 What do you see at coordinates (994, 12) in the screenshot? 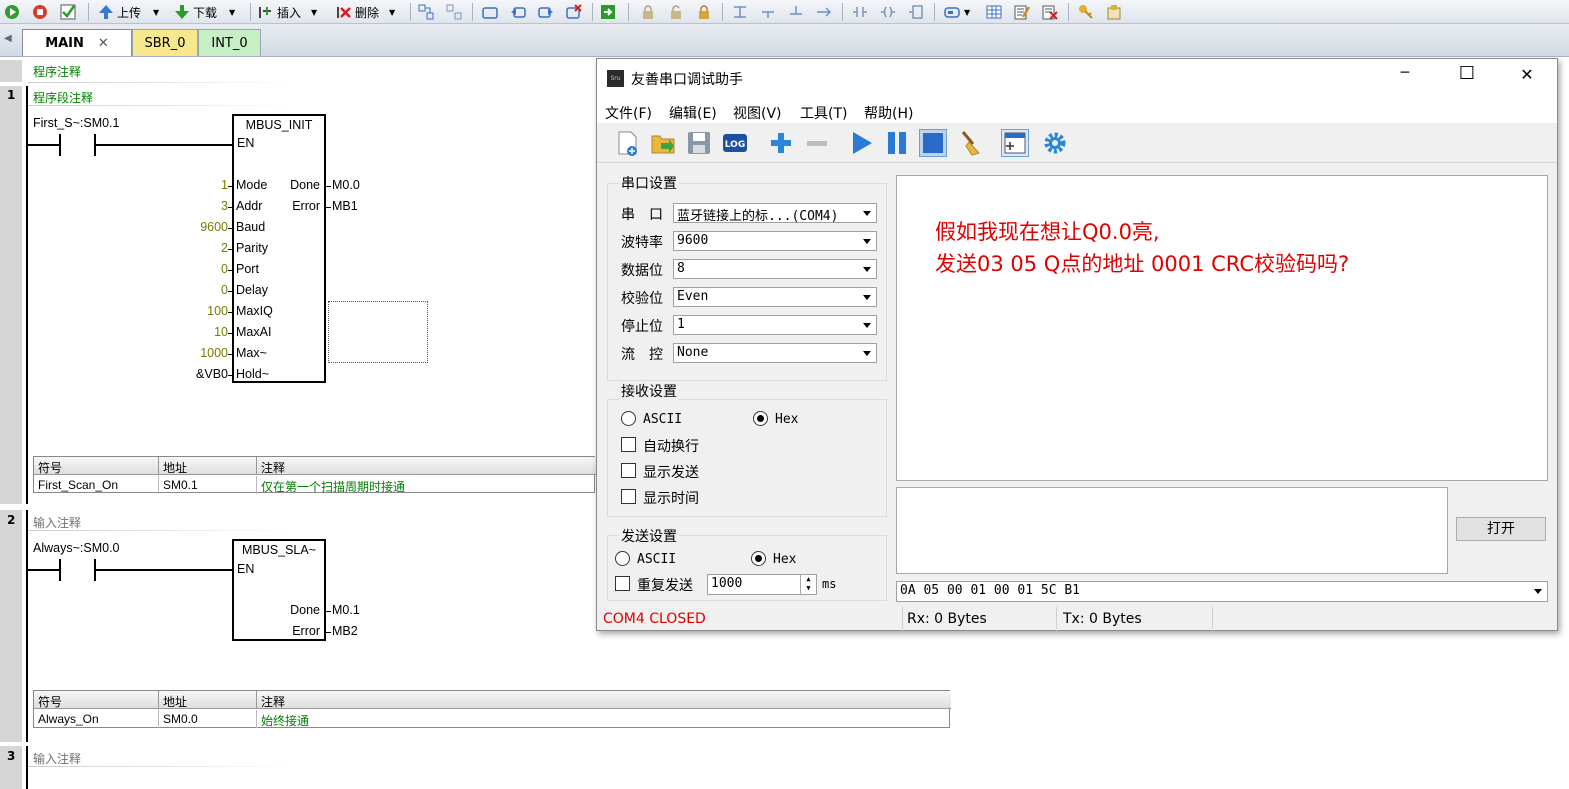
I see `table-button` at bounding box center [994, 12].